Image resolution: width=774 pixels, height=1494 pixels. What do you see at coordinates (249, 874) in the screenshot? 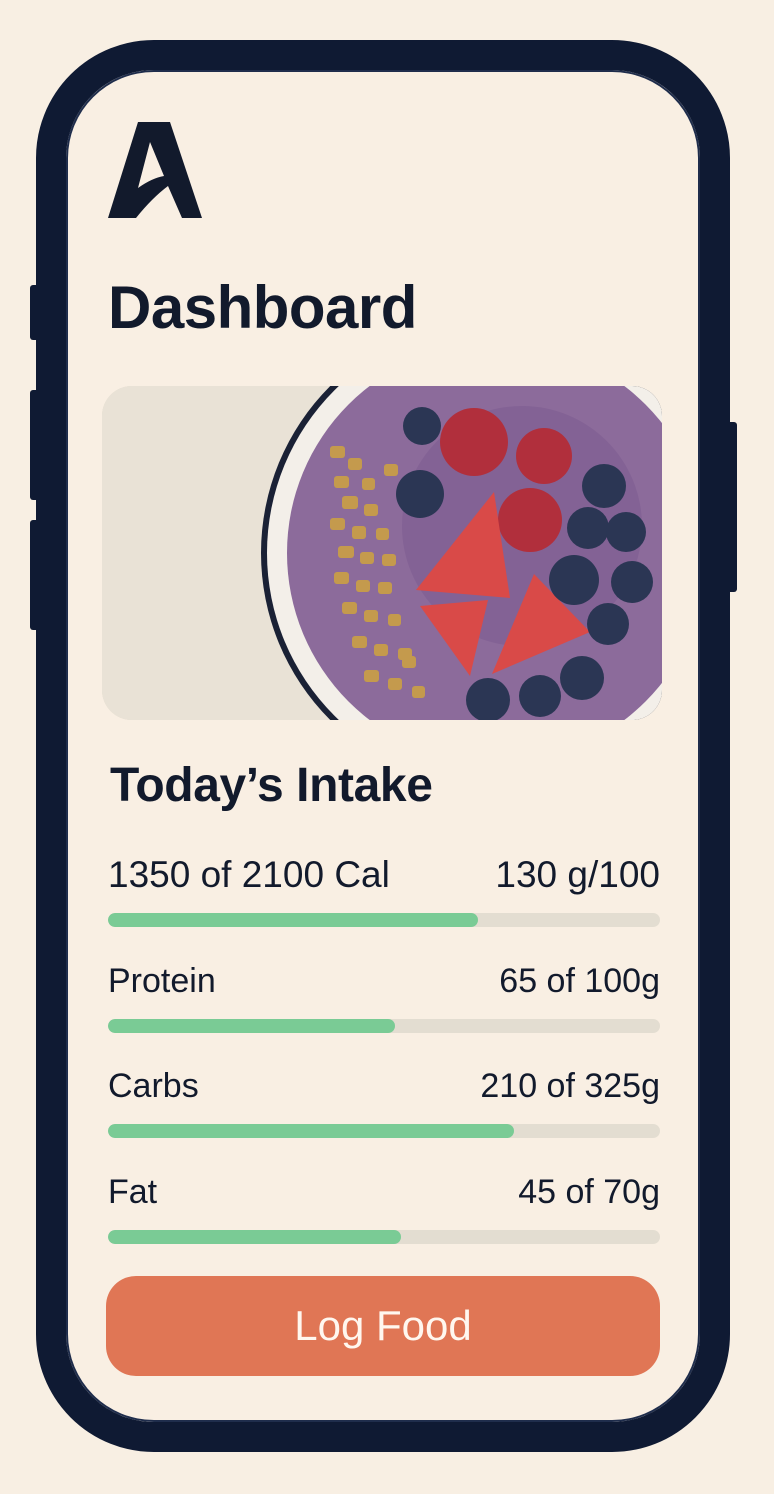
I see `calories-label: 1350 of 2100 Cal` at bounding box center [249, 874].